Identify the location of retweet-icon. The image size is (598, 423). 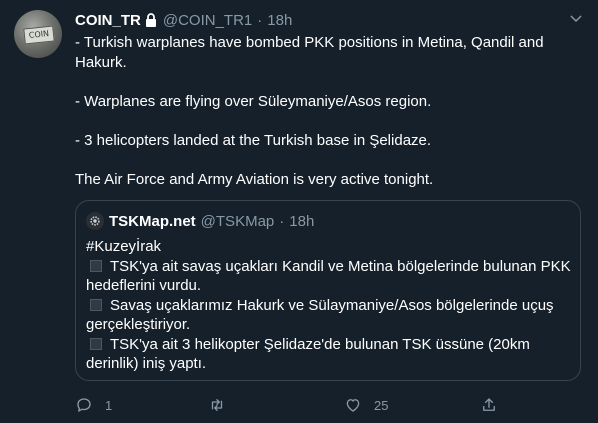
(217, 405).